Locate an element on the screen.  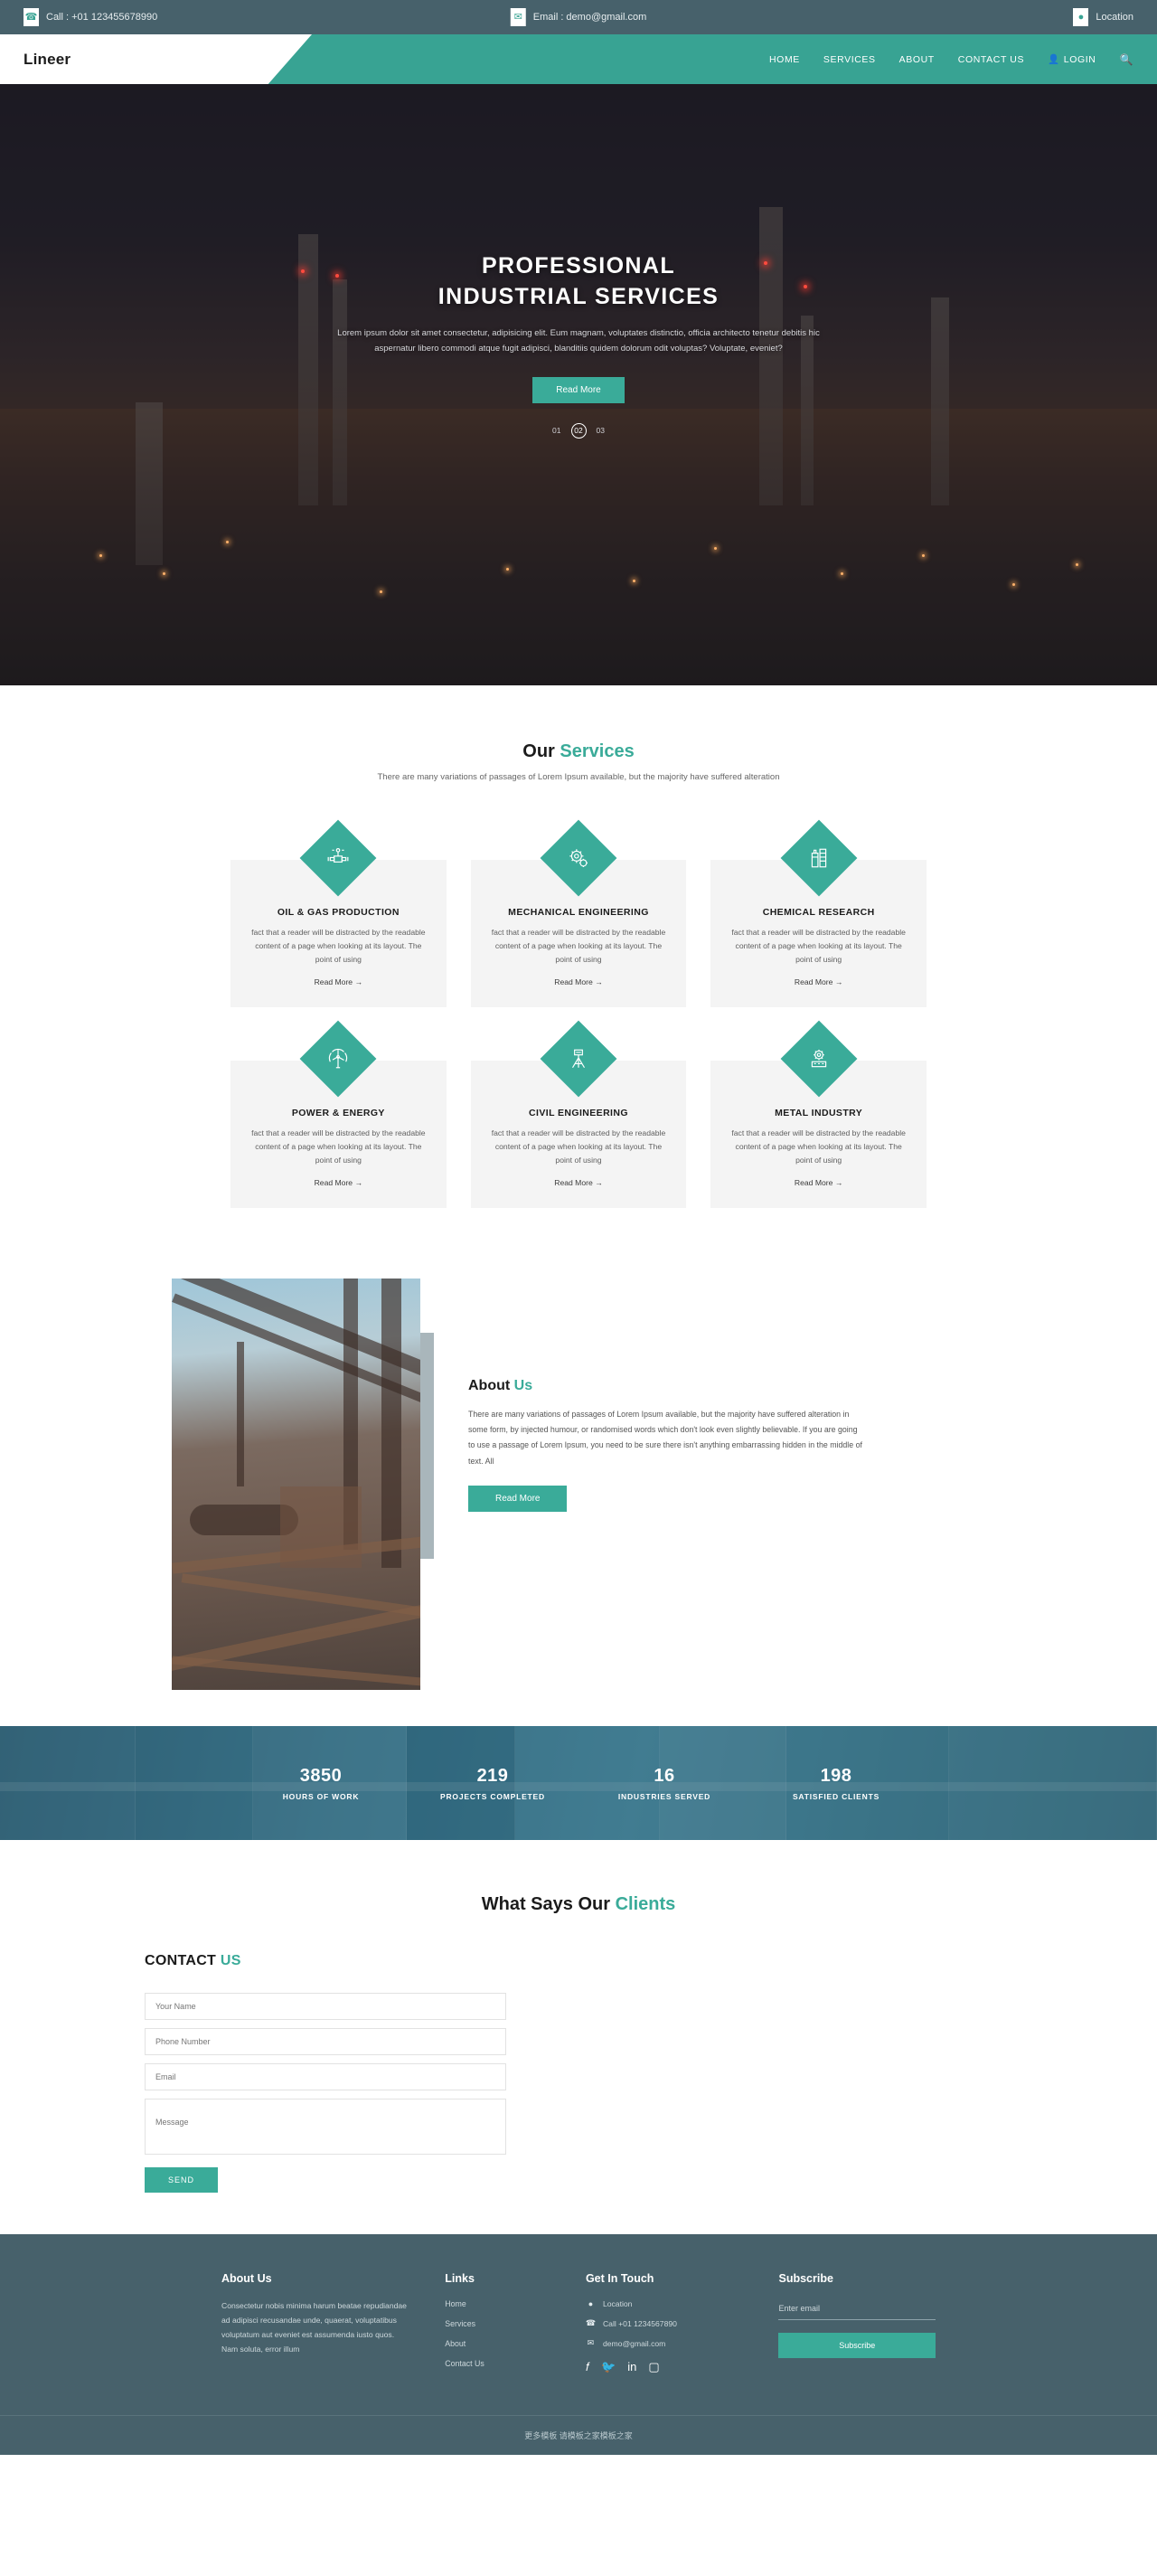
footer-subscribe-heading: Subscribe is located at coordinates (806, 2279).